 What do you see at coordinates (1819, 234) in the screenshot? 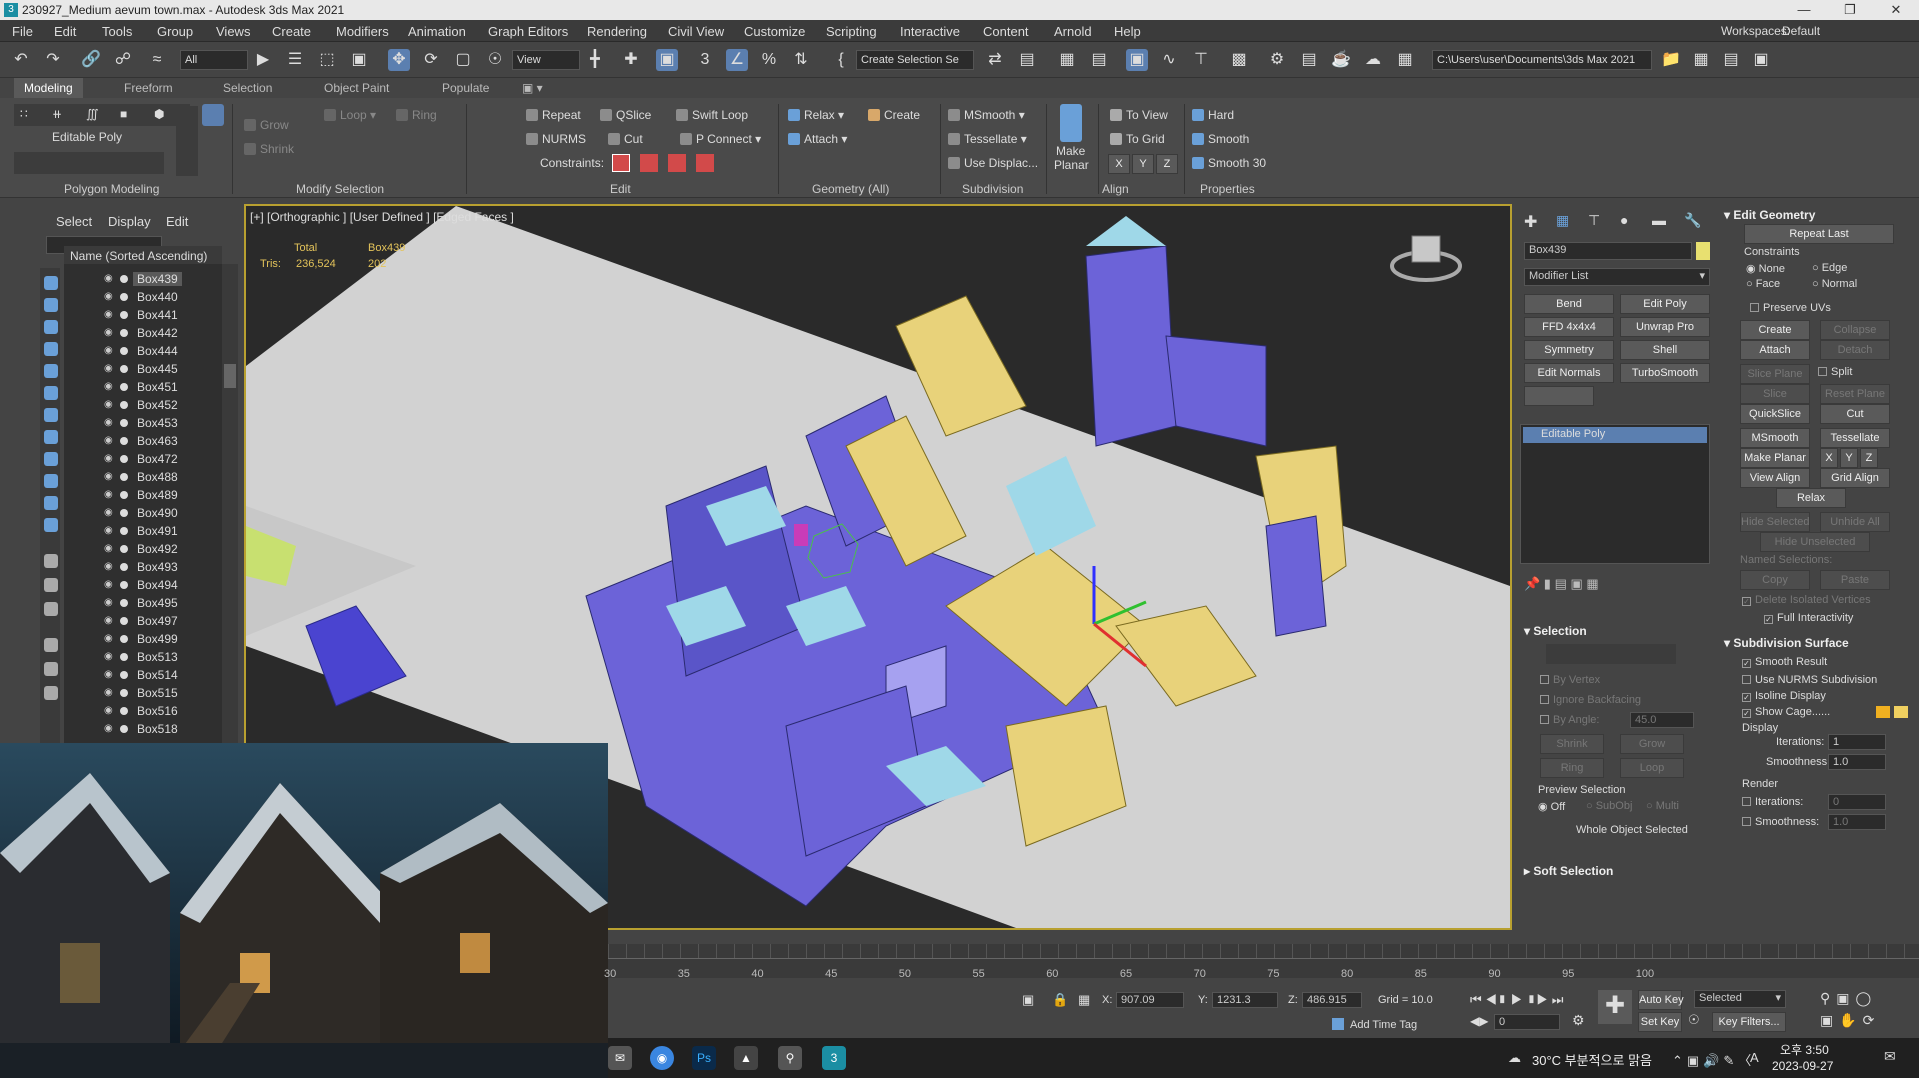
I see `repeat-last-button: Repeat Last` at bounding box center [1819, 234].